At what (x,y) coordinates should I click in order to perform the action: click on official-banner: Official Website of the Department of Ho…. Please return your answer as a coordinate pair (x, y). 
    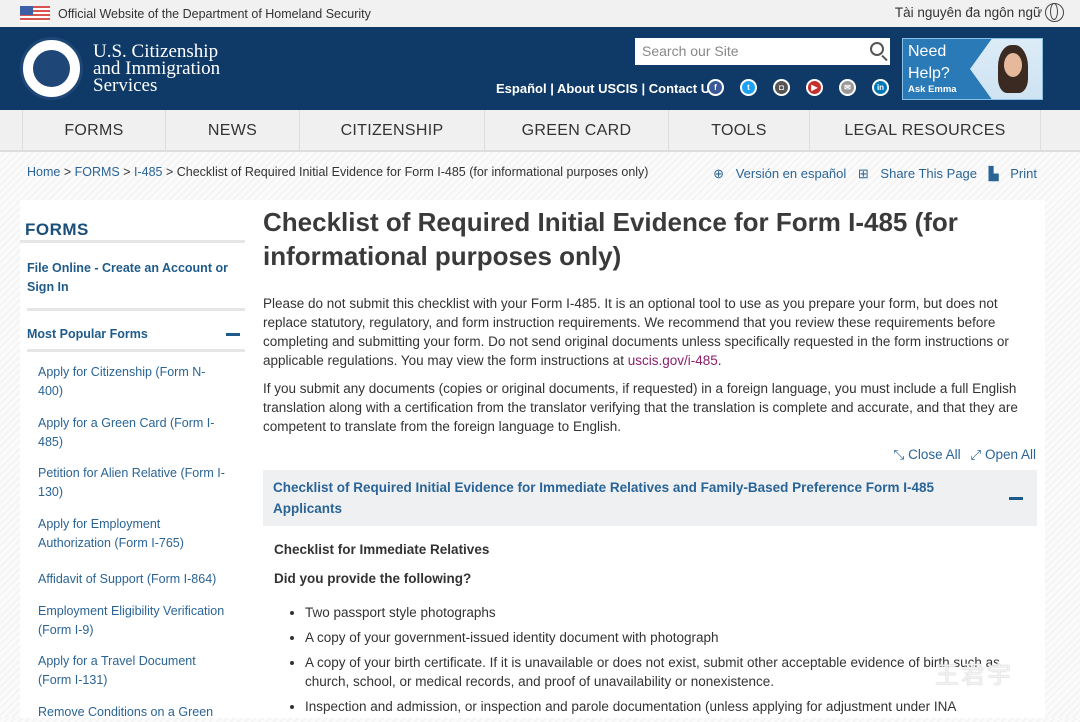
    Looking at the image, I should click on (540, 13).